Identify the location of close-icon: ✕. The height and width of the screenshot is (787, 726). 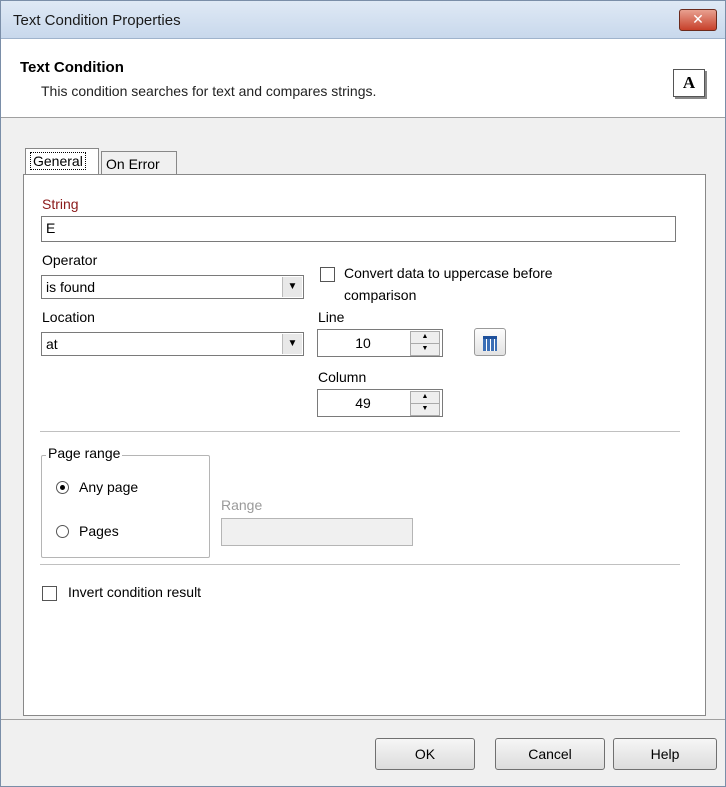
(698, 19).